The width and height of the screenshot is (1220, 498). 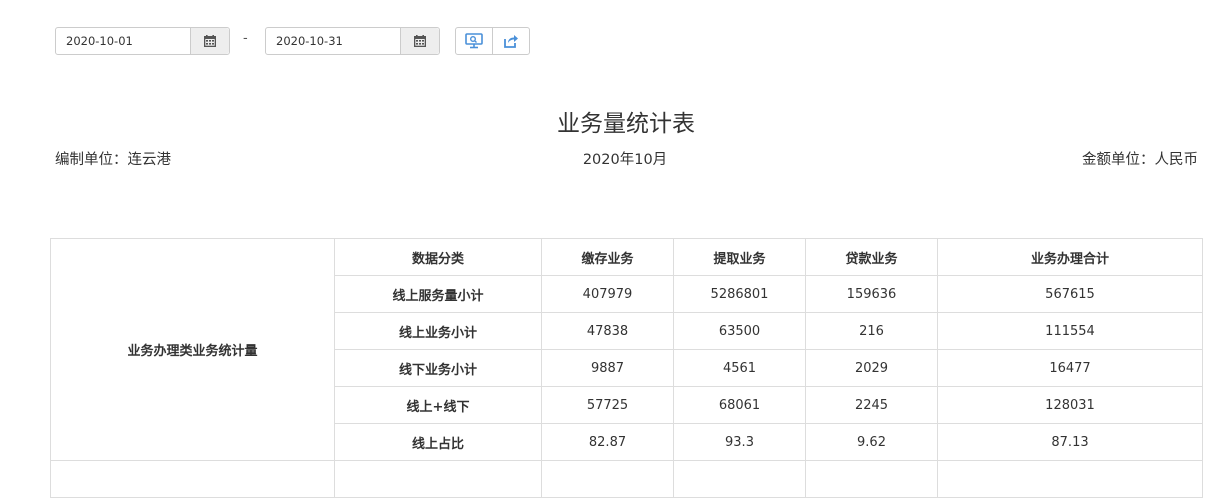 What do you see at coordinates (871, 294) in the screenshot?
I see `cell-value: 159636` at bounding box center [871, 294].